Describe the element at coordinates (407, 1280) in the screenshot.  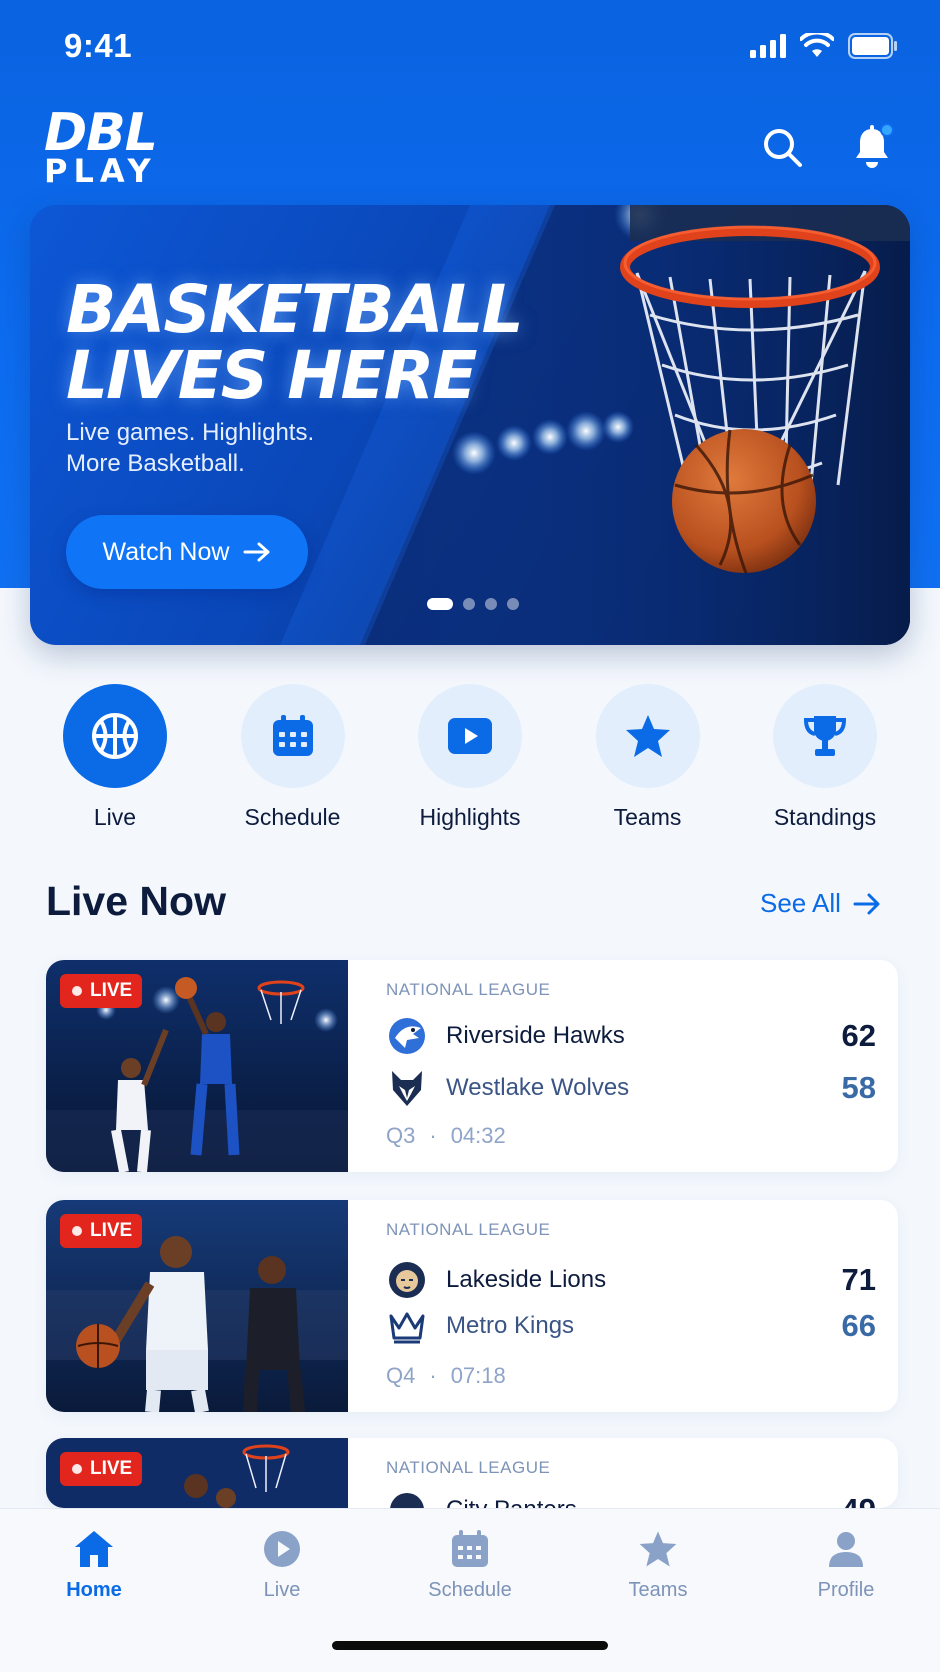
I see `lion-icon` at that location.